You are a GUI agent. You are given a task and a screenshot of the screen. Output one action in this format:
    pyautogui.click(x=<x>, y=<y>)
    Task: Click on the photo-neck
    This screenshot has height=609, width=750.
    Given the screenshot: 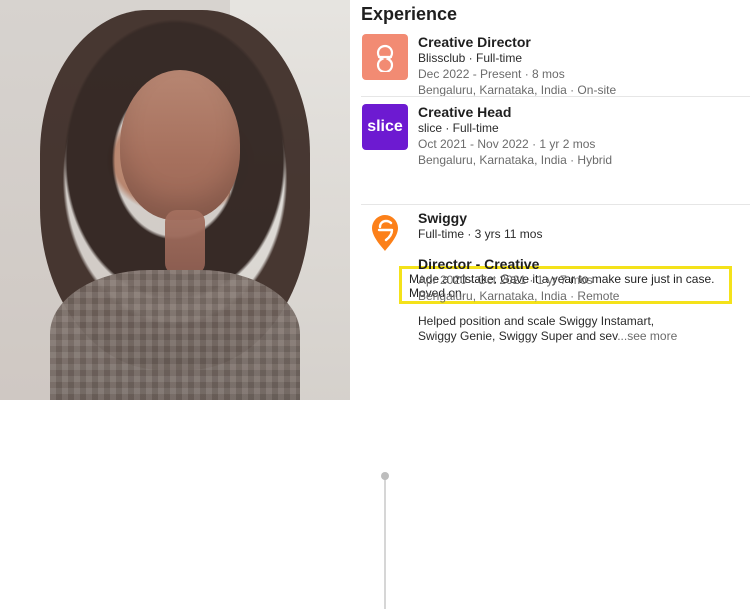 What is the action you would take?
    pyautogui.click(x=185, y=242)
    